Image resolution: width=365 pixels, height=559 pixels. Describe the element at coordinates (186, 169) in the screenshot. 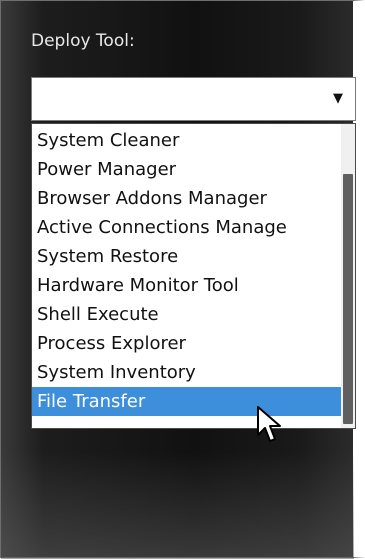

I see `option-power-manager: Power Manager` at that location.